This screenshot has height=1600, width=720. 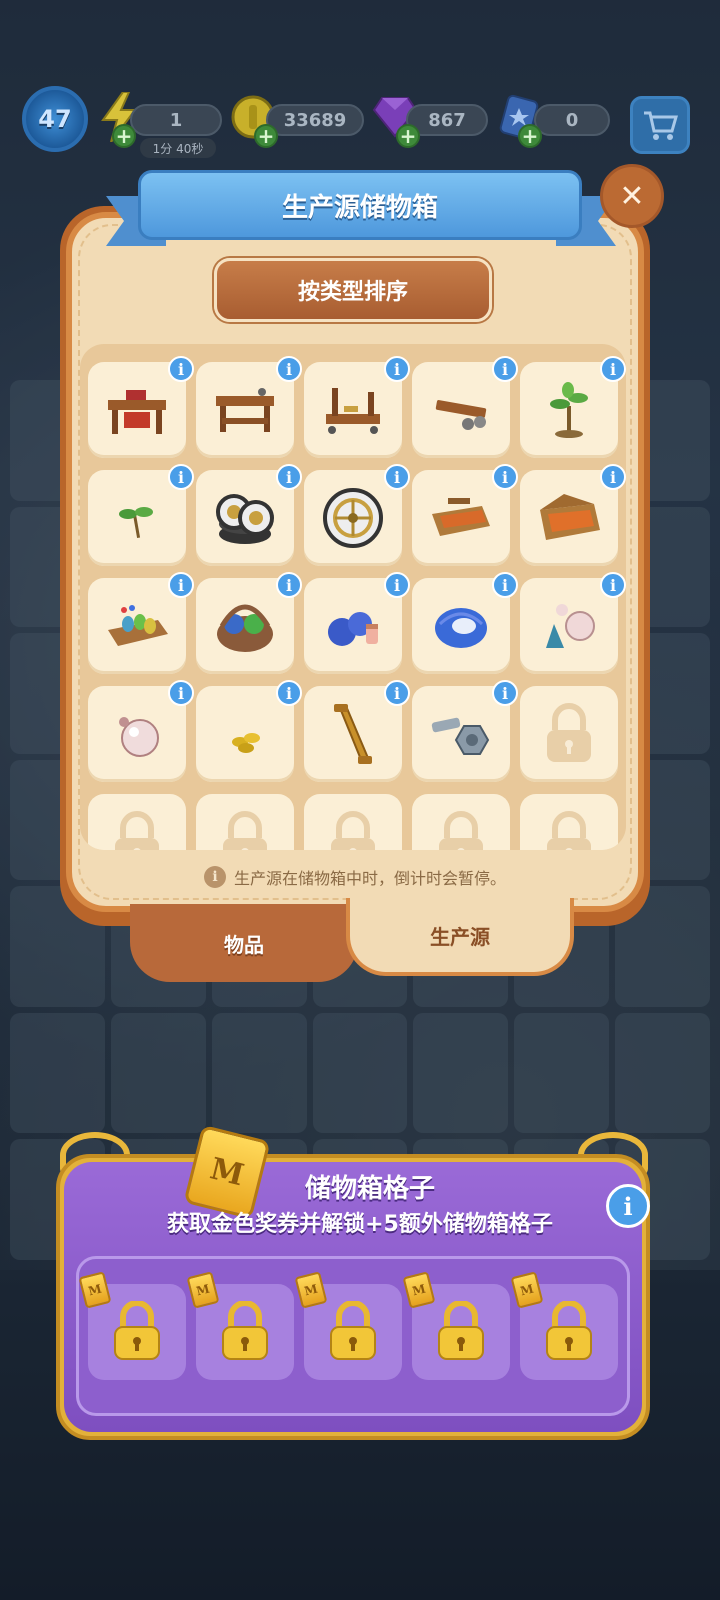 I want to click on tab-producers: 生产源, so click(x=460, y=937).